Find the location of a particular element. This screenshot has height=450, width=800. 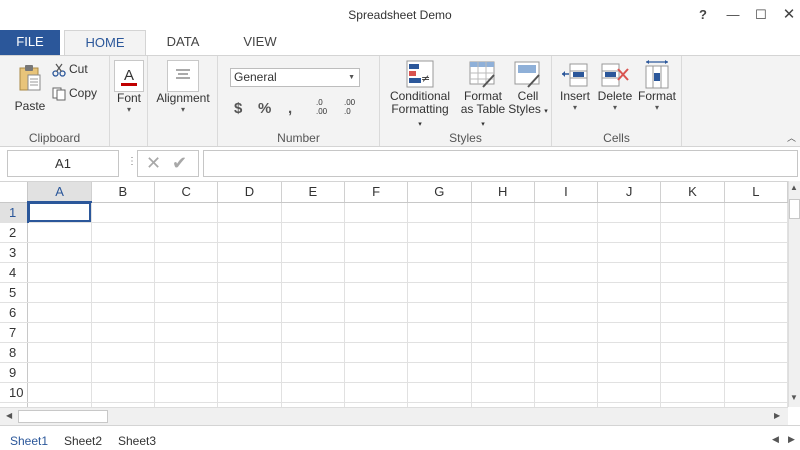

column-header: F is located at coordinates (376, 192).